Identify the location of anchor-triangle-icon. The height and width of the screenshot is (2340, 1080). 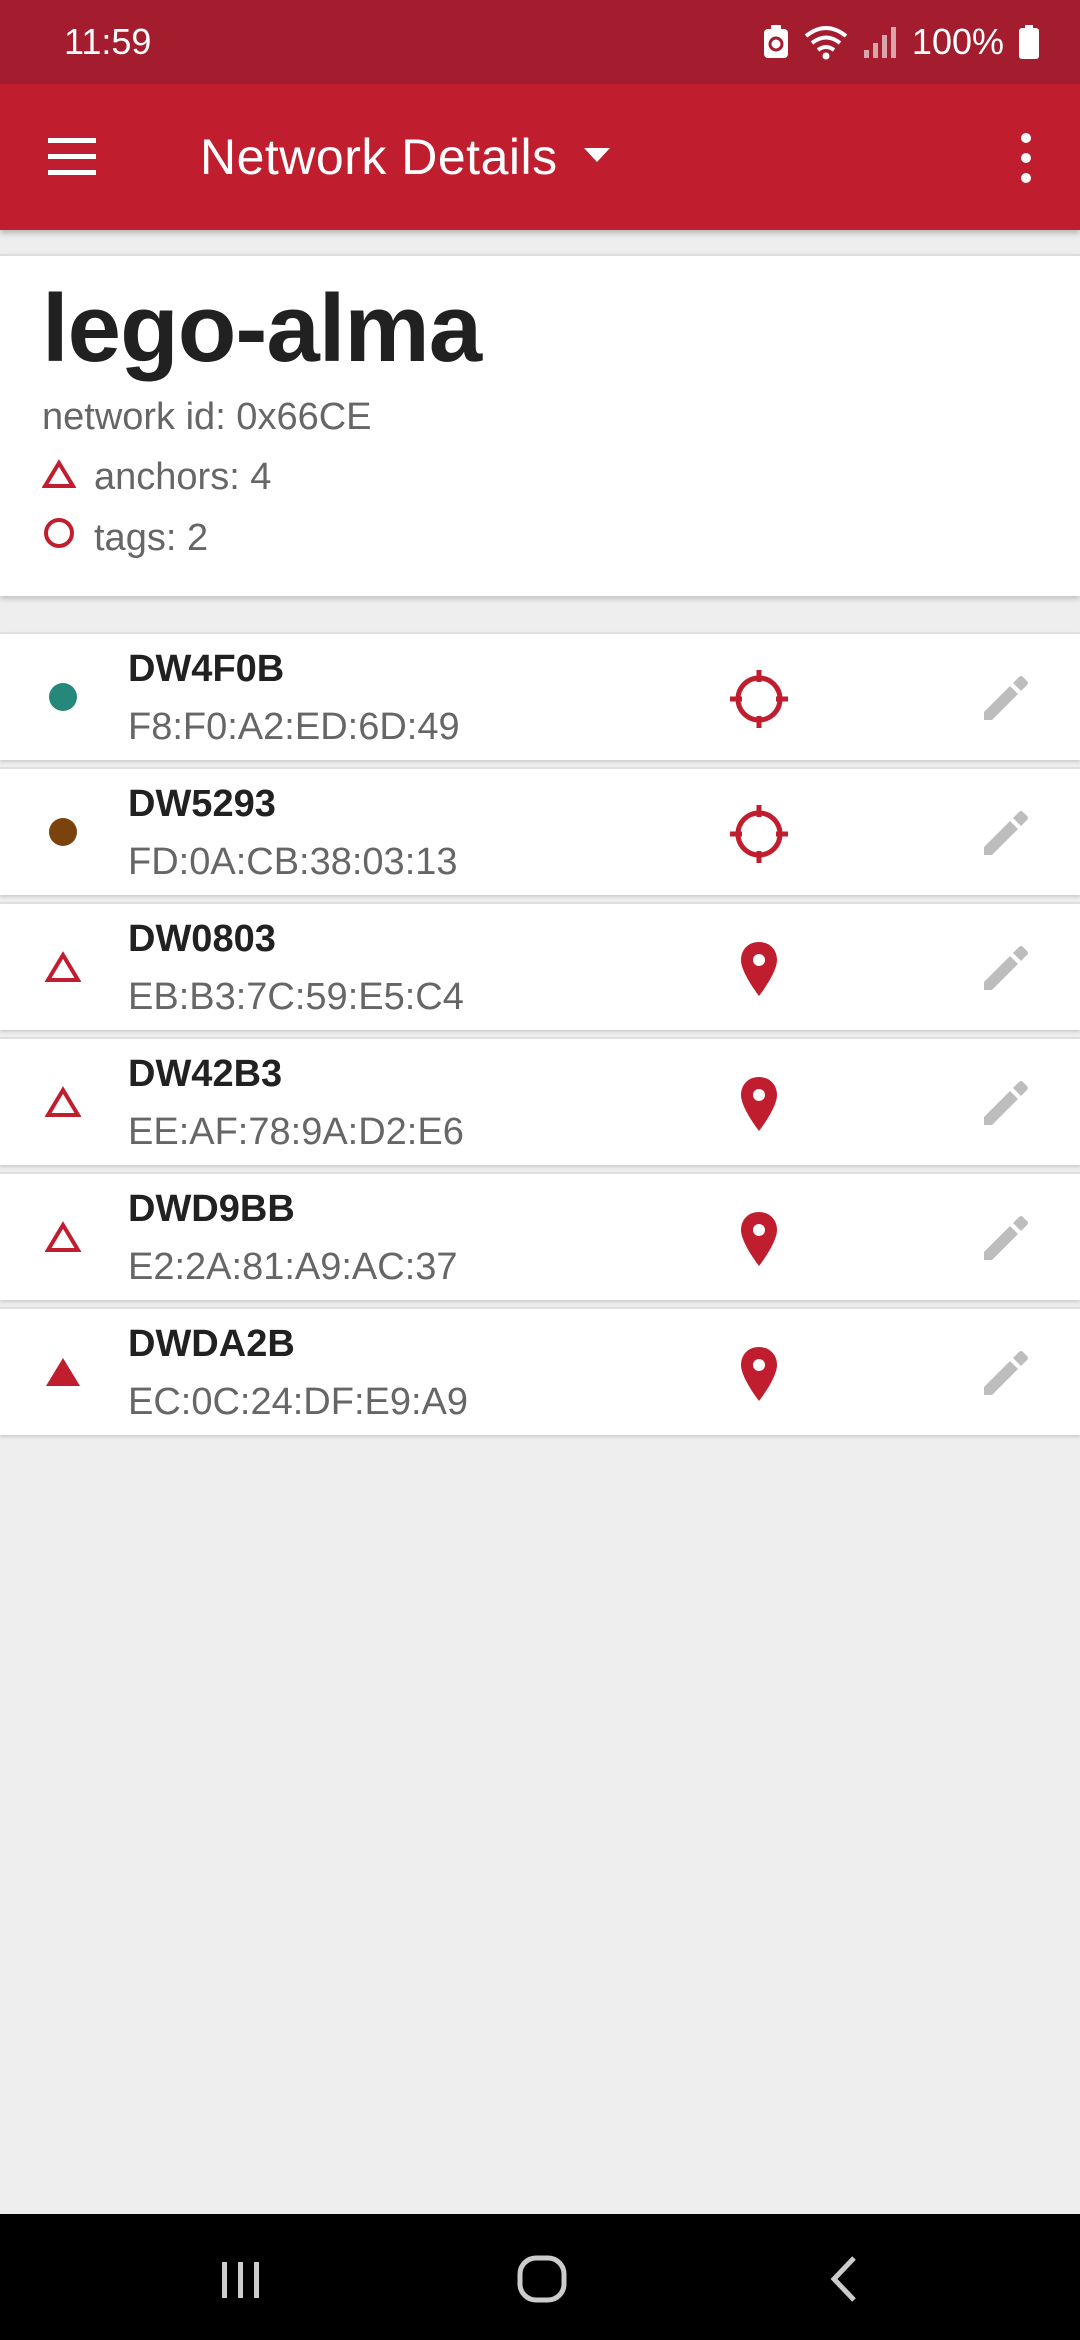
(59, 477).